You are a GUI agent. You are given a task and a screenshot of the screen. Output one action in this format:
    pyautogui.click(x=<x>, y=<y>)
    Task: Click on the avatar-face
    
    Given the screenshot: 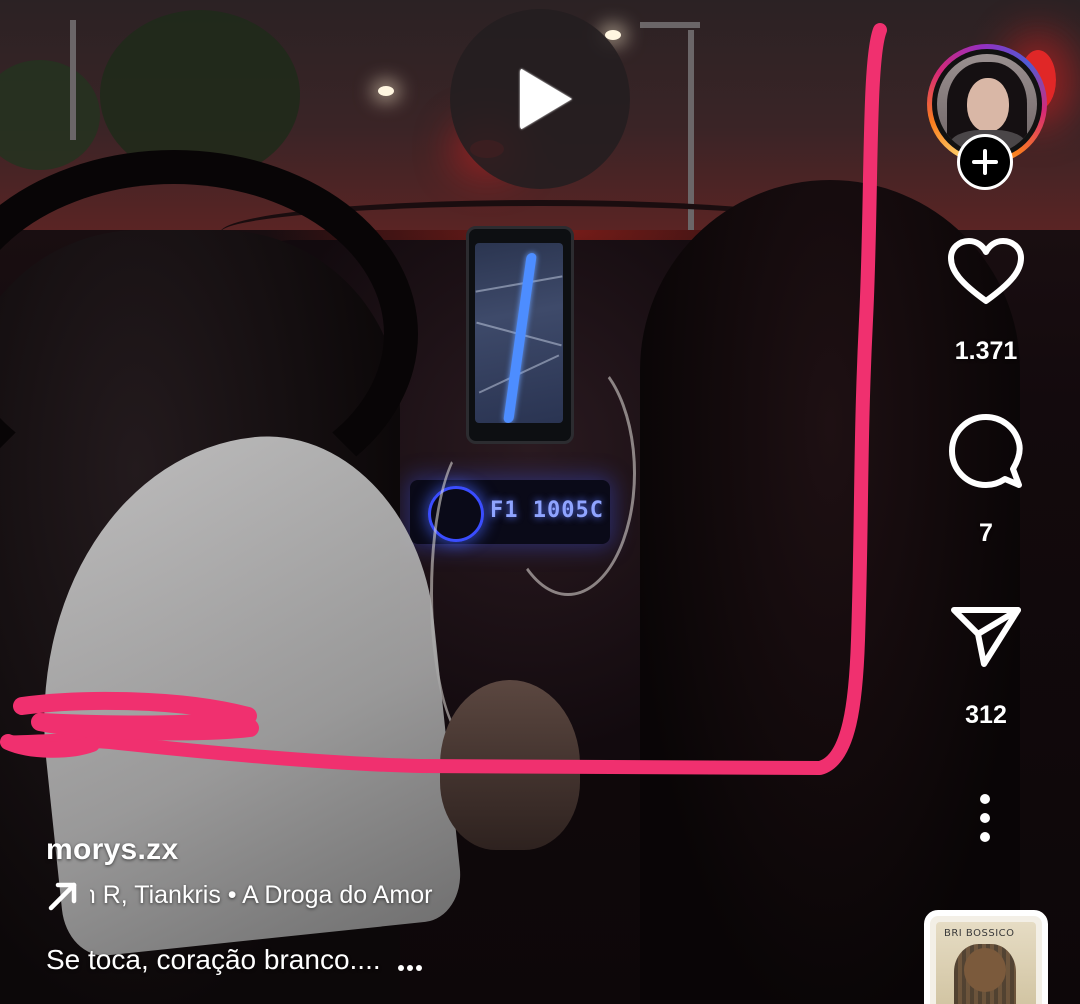 What is the action you would take?
    pyautogui.click(x=988, y=105)
    